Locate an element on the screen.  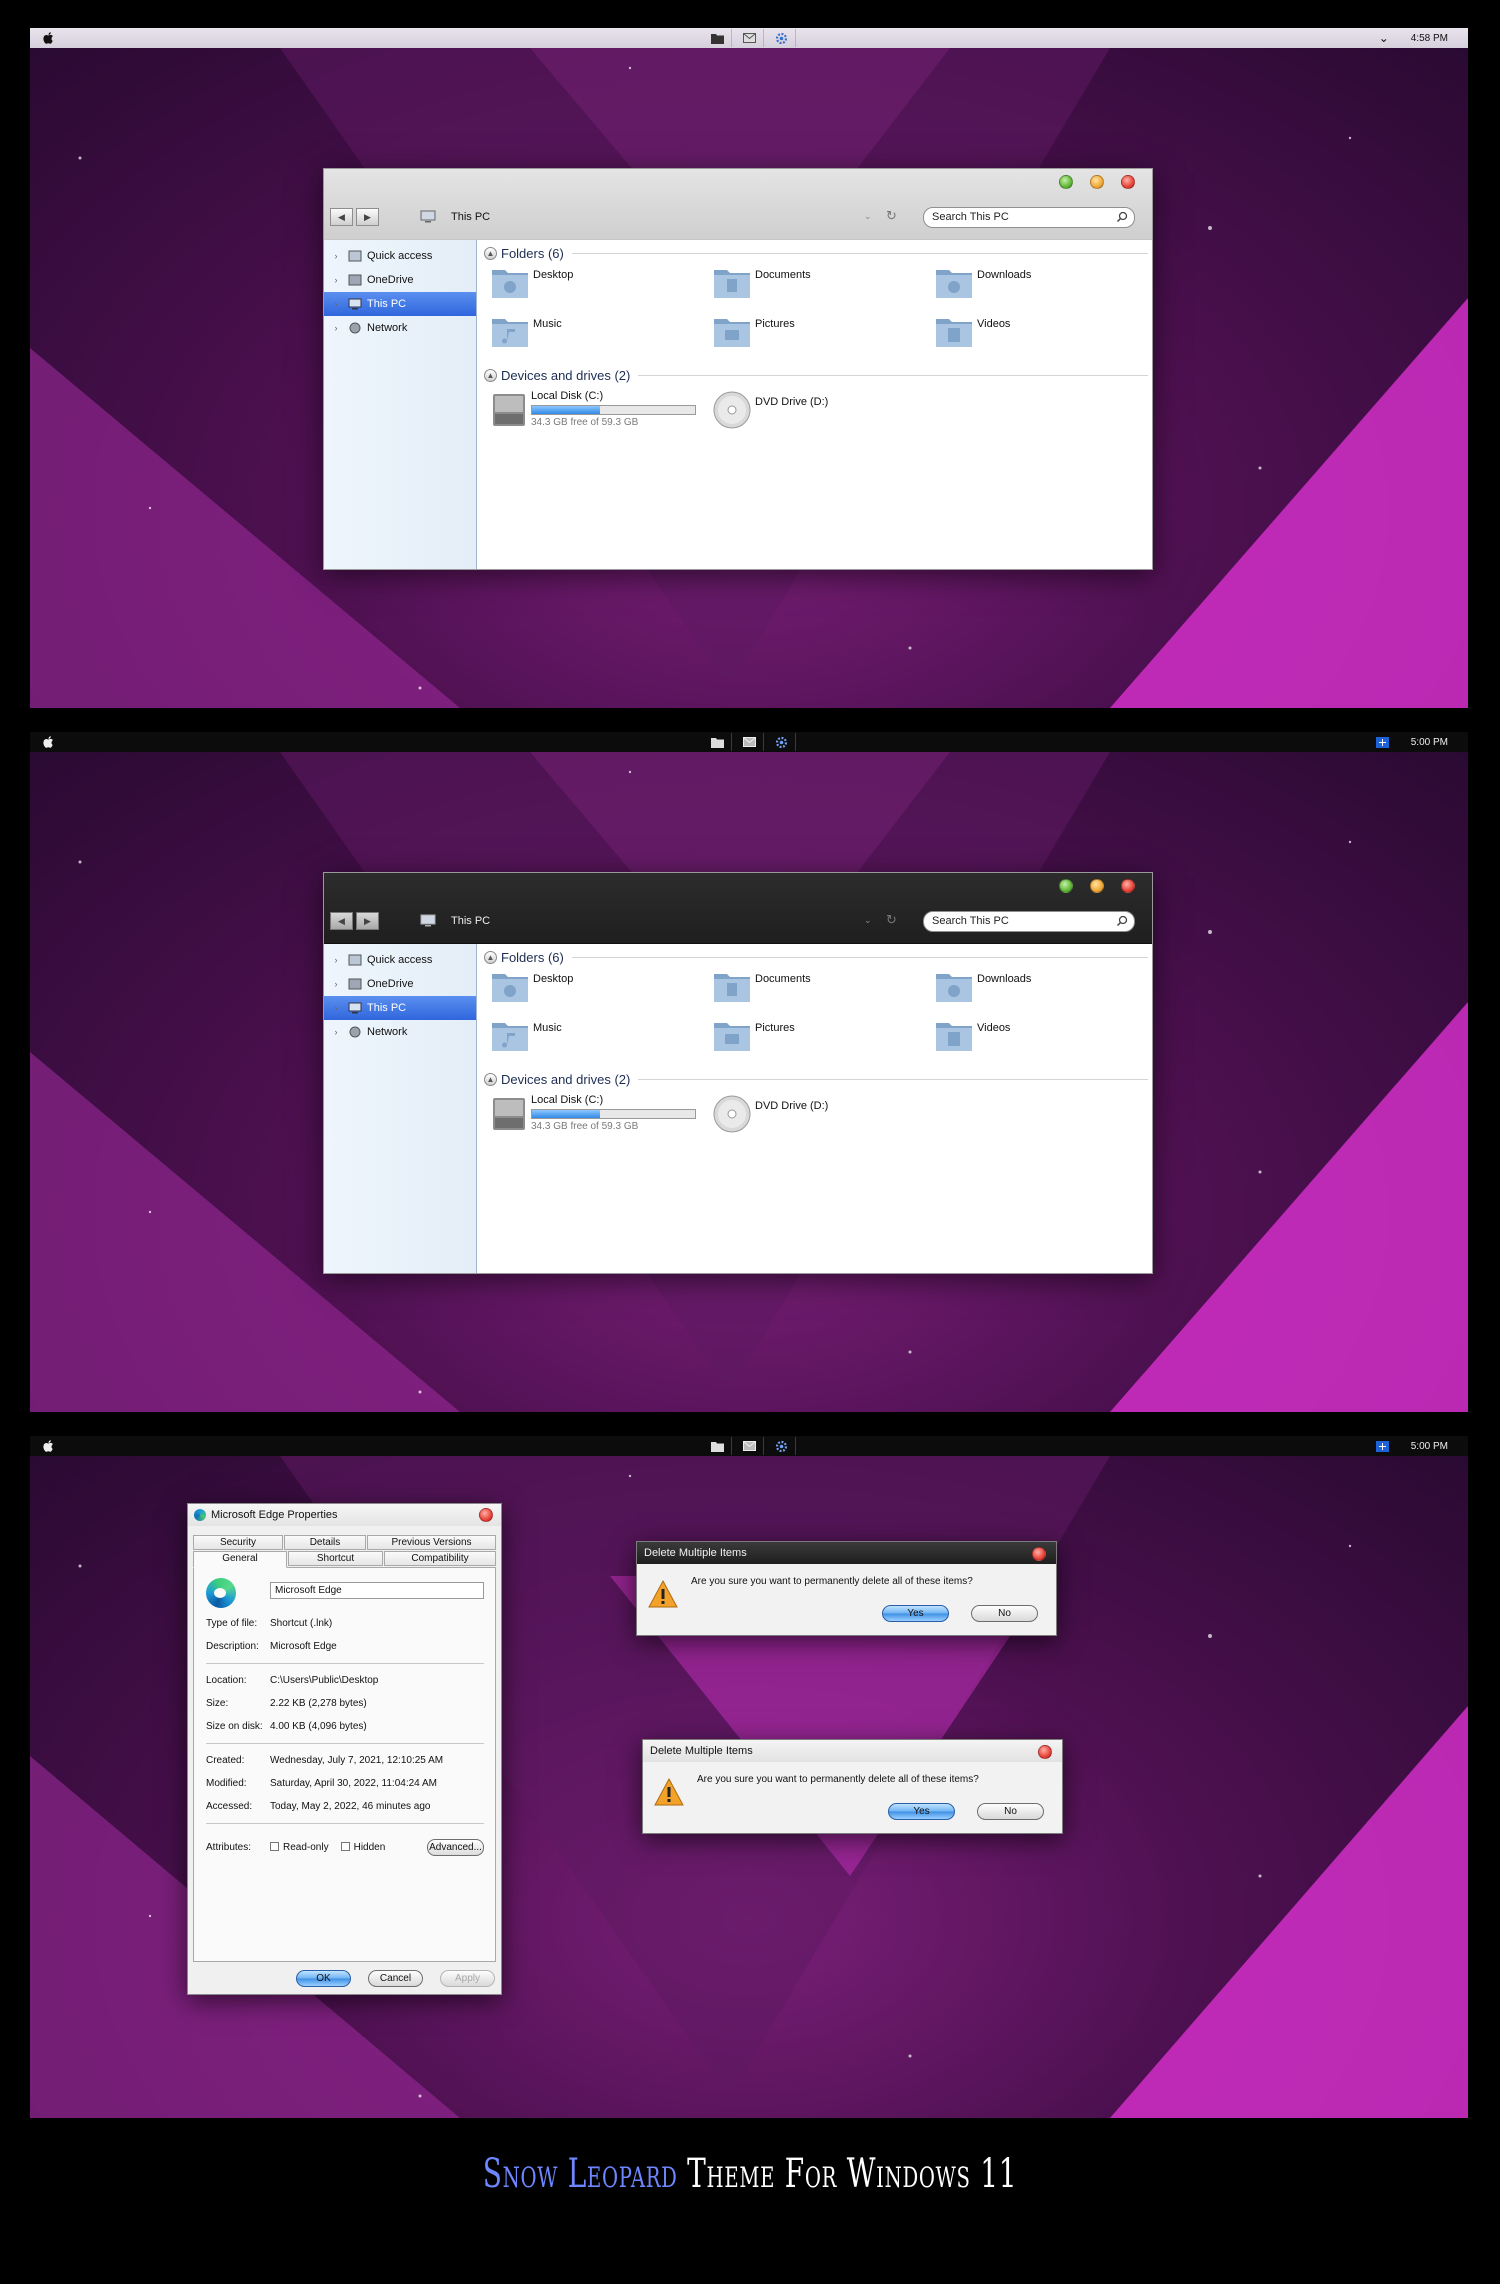
chevron-down-icon: ⌄ is located at coordinates (1384, 38).